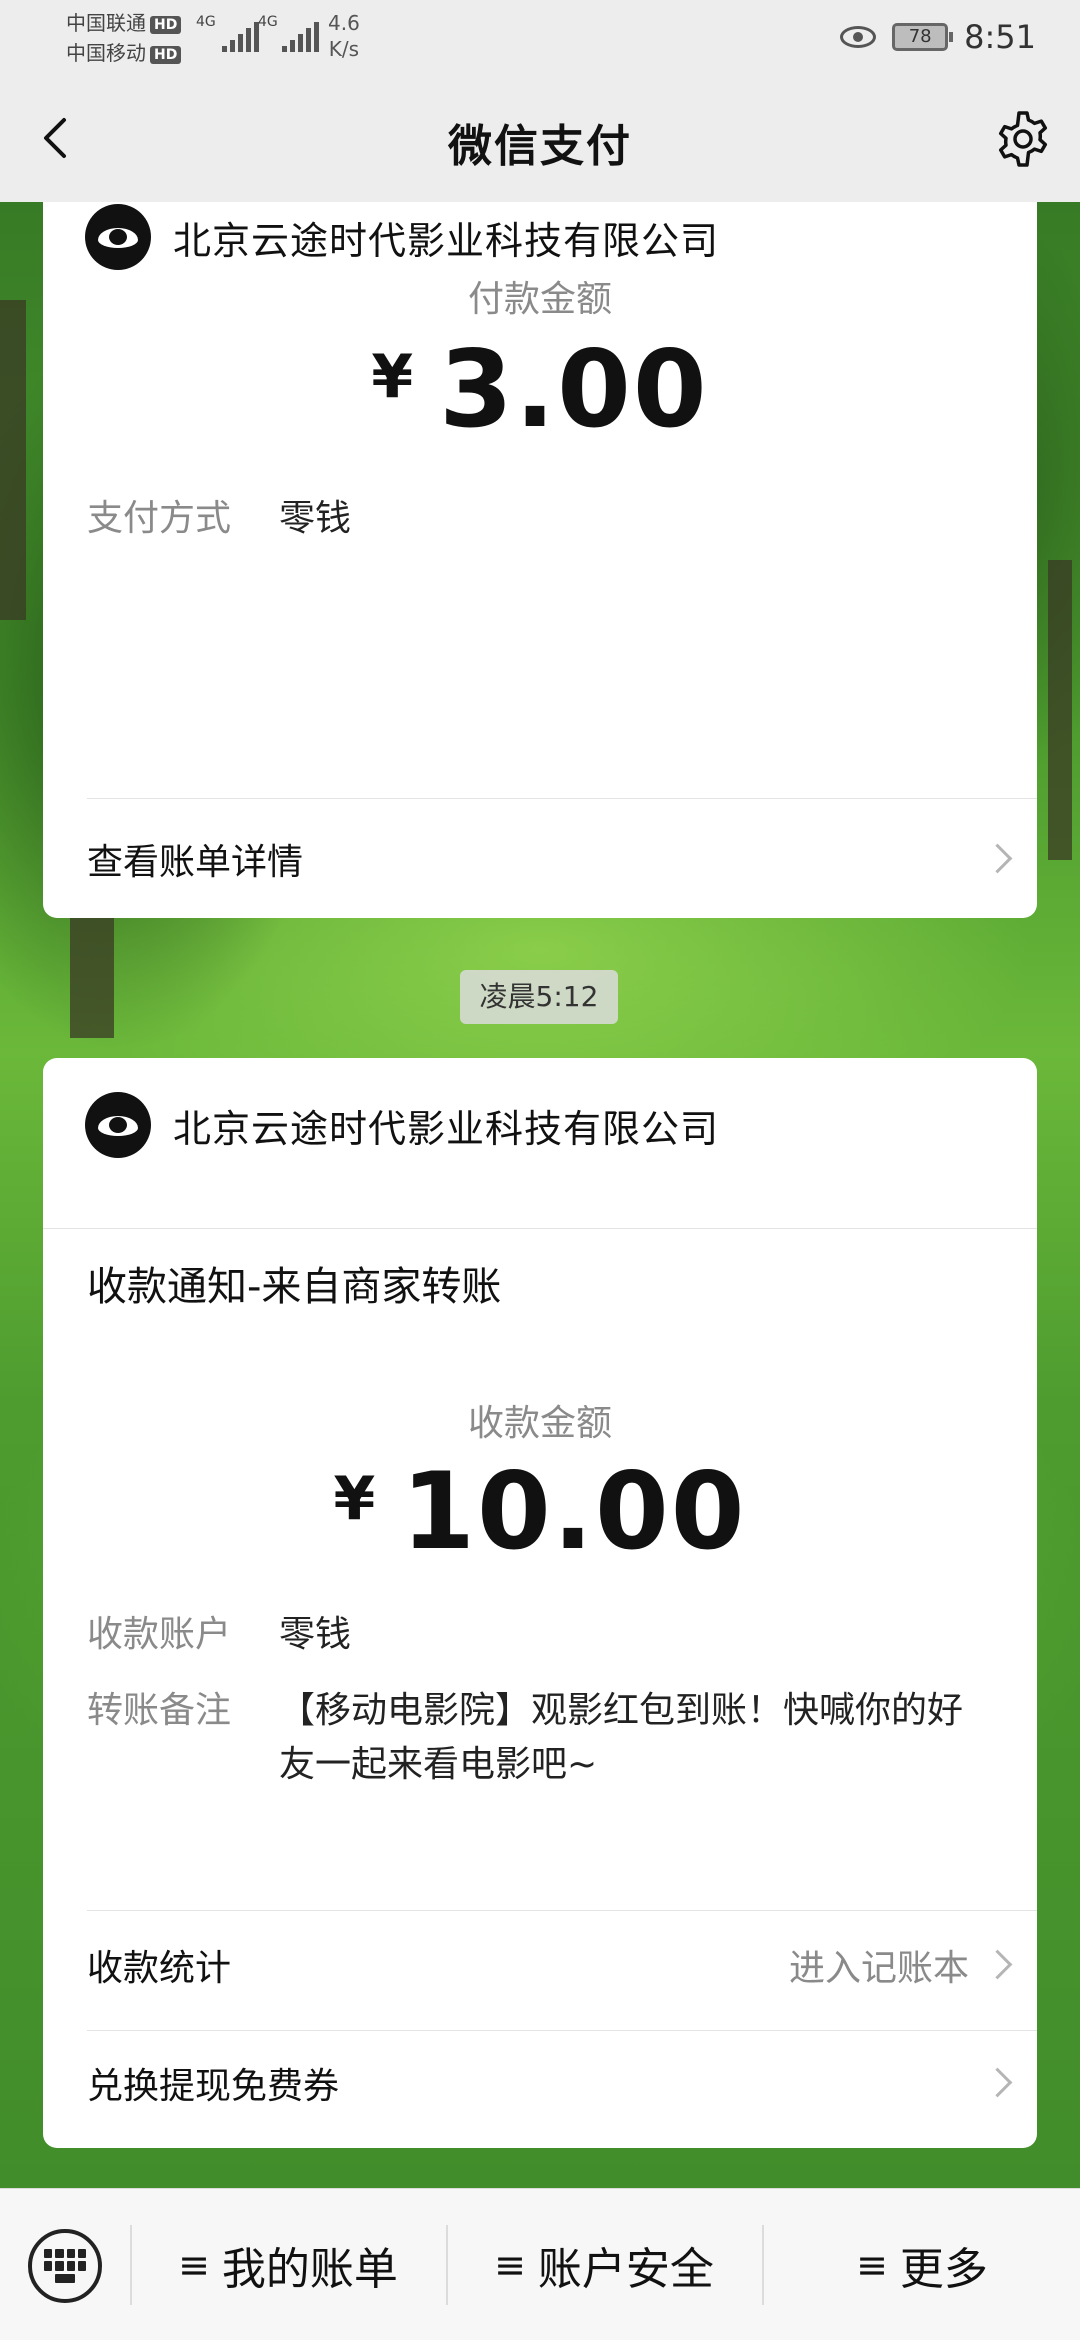  Describe the element at coordinates (195, 862) in the screenshot. I see `view-bill-details-label: 查看账单详情` at that location.